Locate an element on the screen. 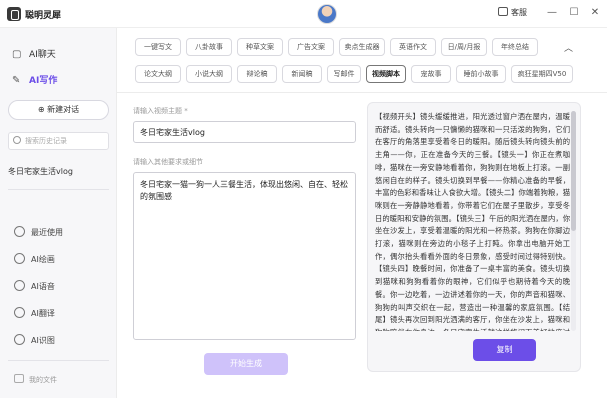 Image resolution: width=607 pixels, height=398 pixels. my-files-link: 我的文件 is located at coordinates (35, 379).